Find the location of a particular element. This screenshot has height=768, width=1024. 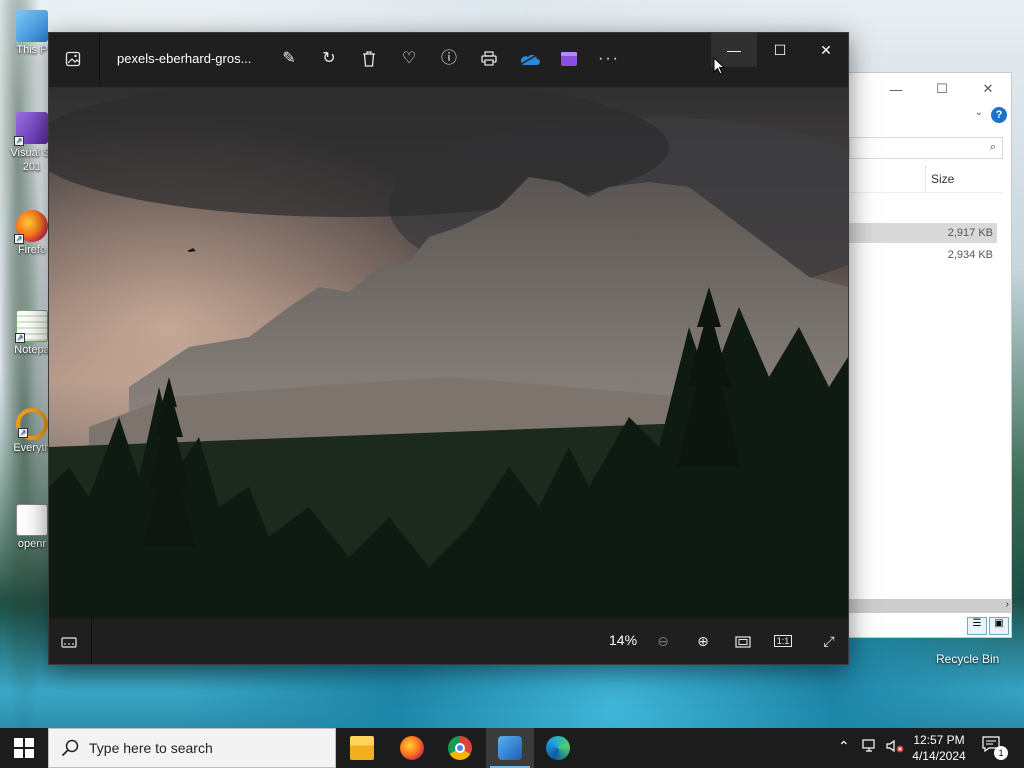

notepad-icon: ↗ is located at coordinates (31, 326).